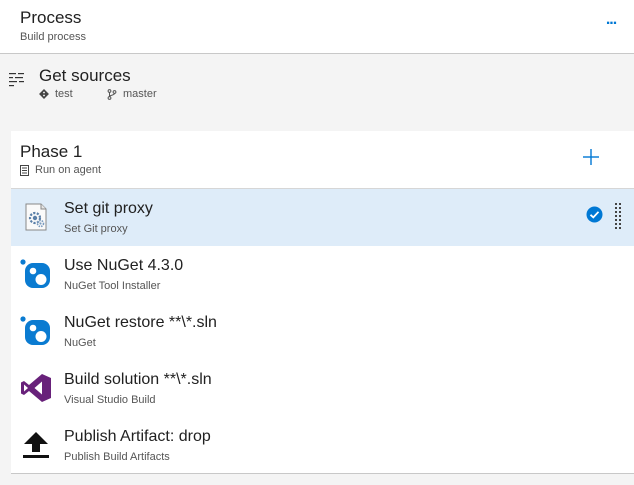  I want to click on drag-handle-icon, so click(618, 217).